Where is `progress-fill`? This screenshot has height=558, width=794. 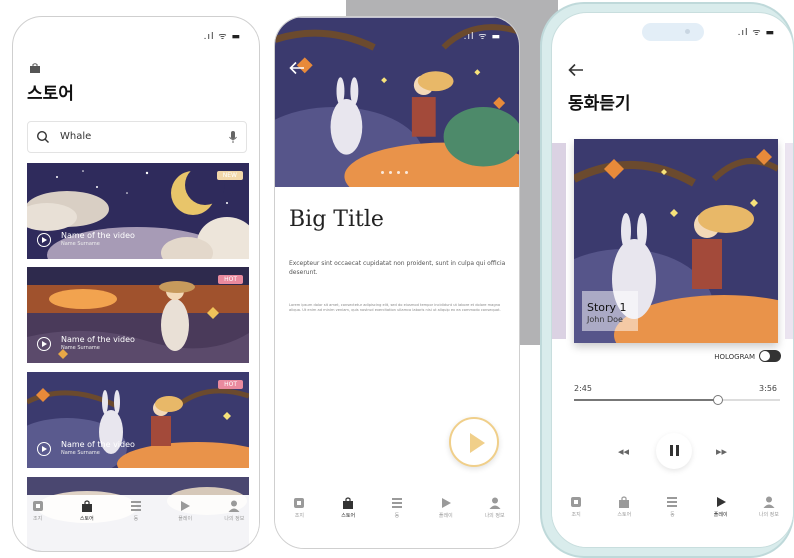 progress-fill is located at coordinates (646, 400).